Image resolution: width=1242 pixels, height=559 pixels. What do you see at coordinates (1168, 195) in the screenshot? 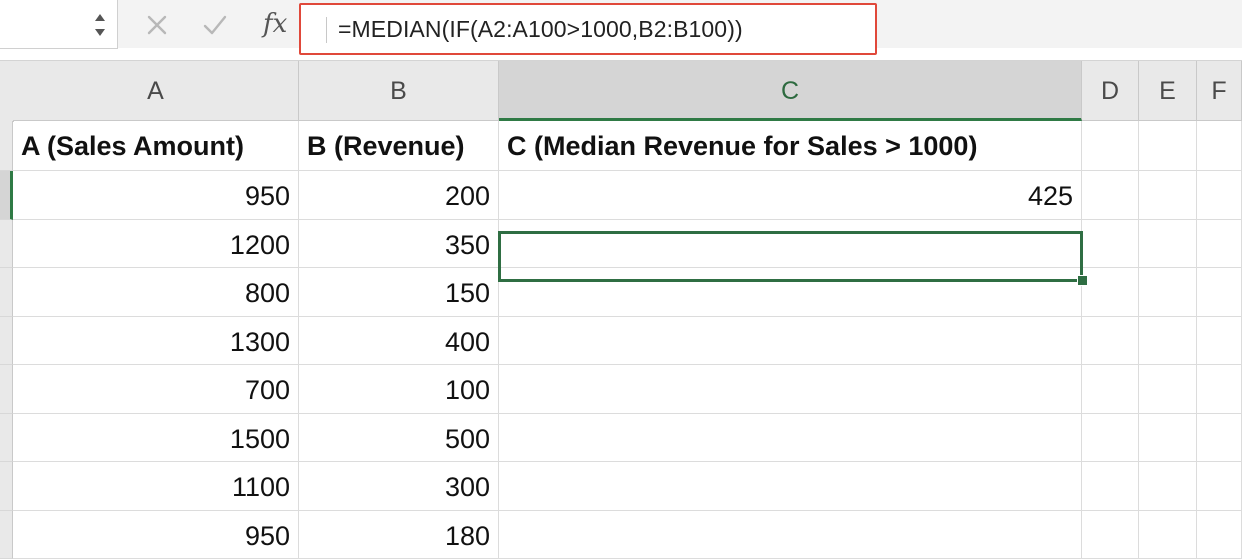
I see `cell-e2` at bounding box center [1168, 195].